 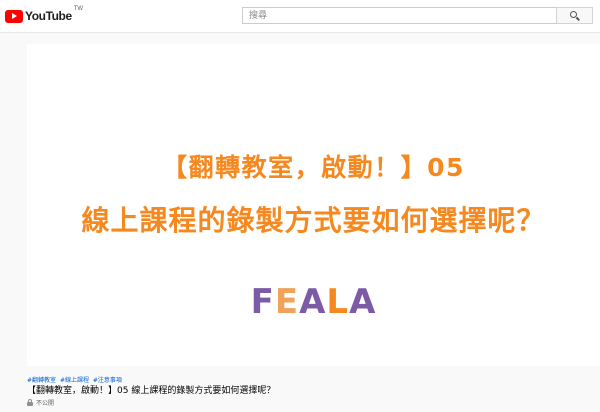 I want to click on player-title-line2: 線上課程的錄製方式要如何選擇呢？, so click(x=313, y=220).